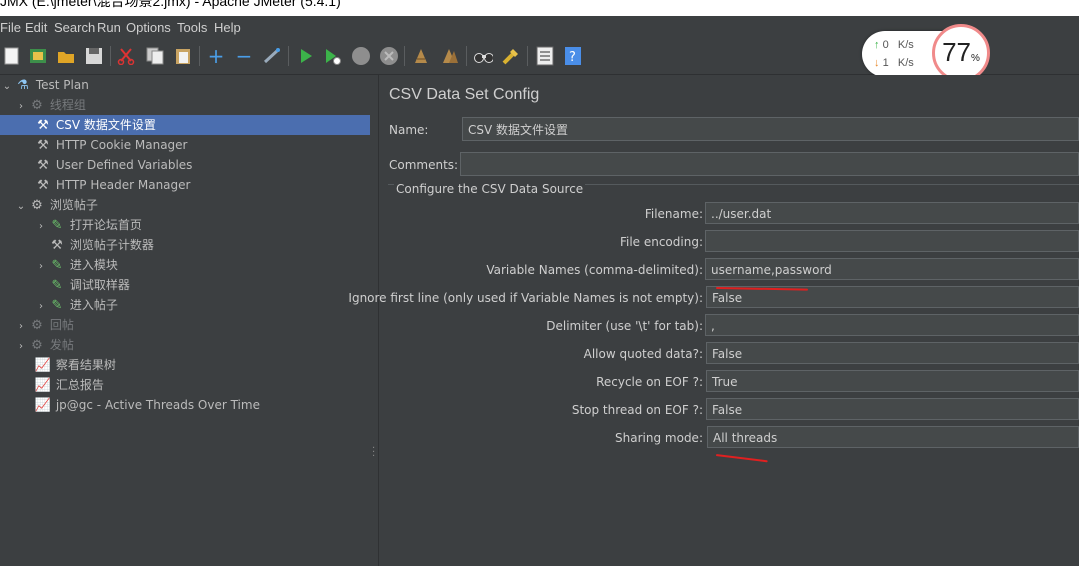 The width and height of the screenshot is (1079, 566). I want to click on menu-edit: Edit, so click(36, 27).